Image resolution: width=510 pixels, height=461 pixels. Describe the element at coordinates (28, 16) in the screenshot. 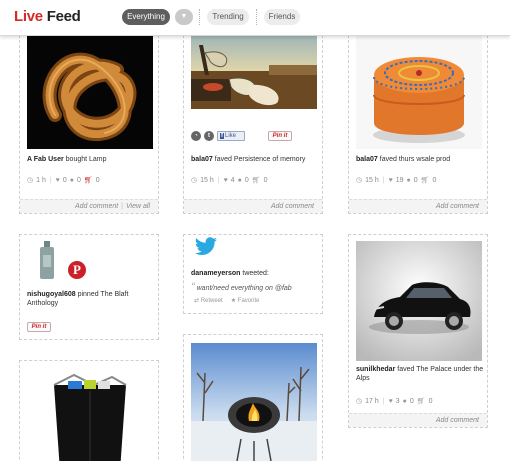

I see `logo-live: Live` at that location.